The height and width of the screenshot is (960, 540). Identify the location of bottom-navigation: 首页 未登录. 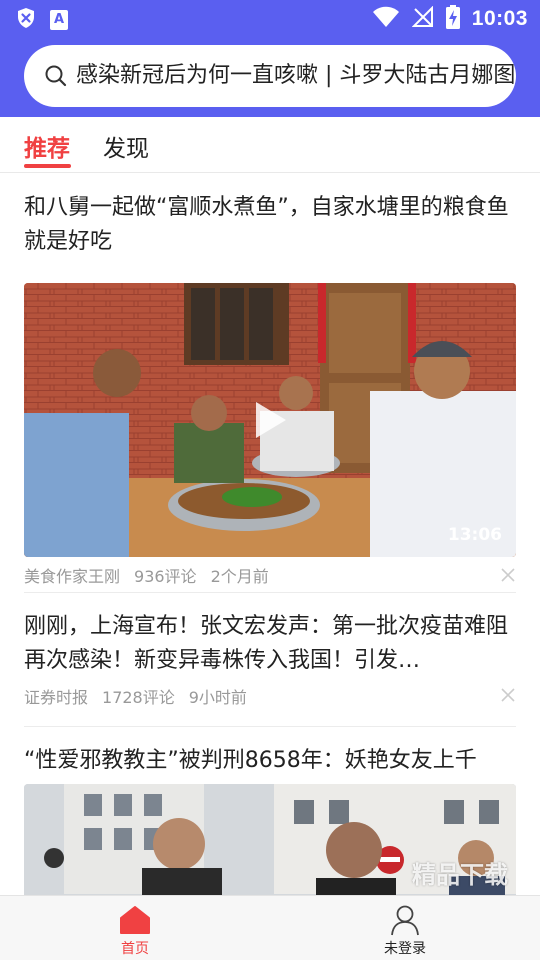
(270, 927).